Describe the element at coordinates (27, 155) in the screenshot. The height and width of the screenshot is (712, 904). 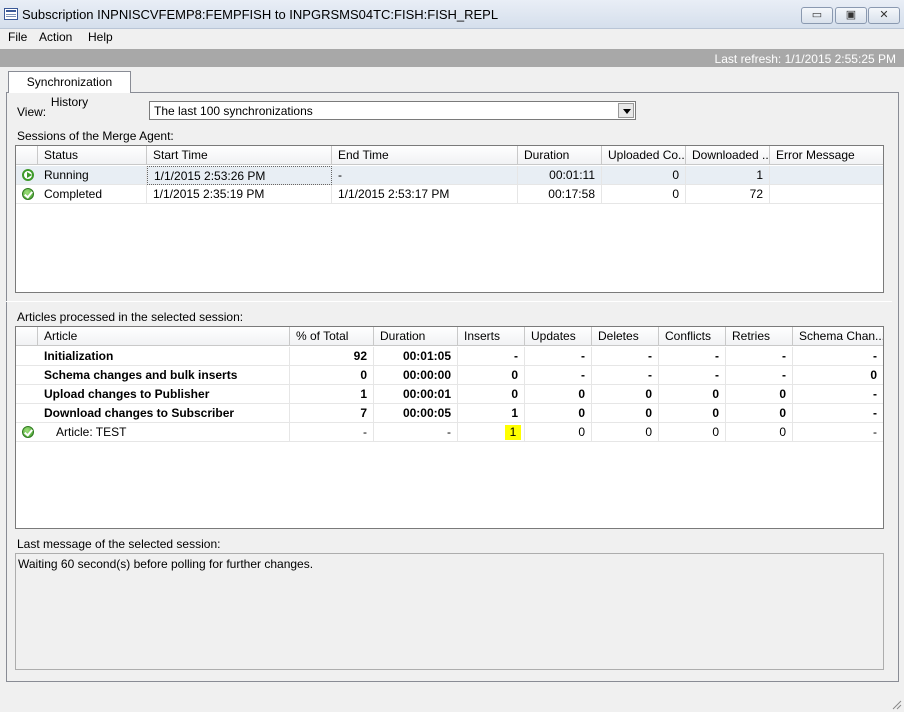
I see `header-icon-col` at that location.